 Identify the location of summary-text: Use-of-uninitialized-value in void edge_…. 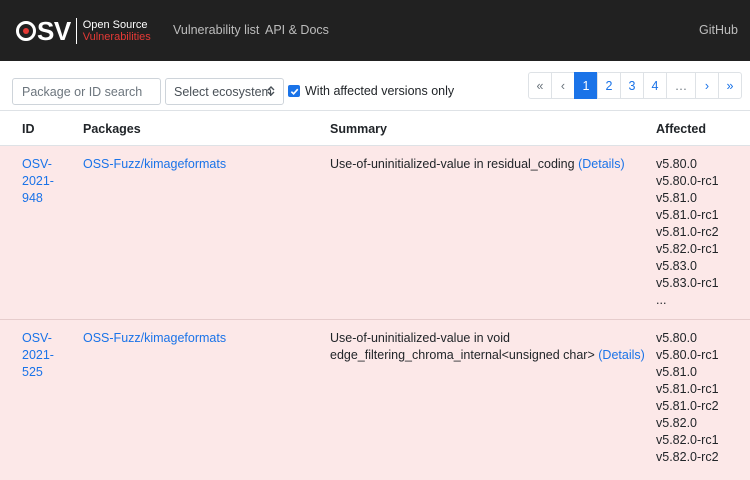
(487, 346).